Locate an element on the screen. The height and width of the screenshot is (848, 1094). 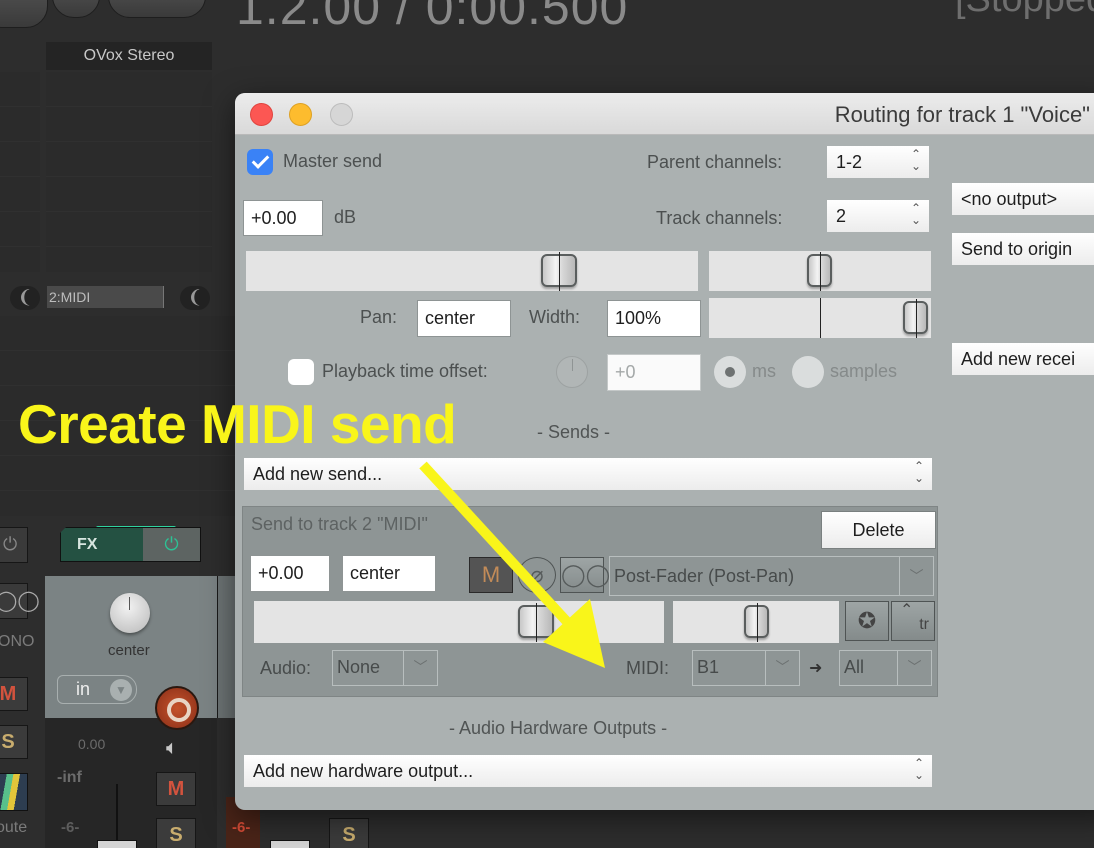
solo-button-2: S is located at coordinates (349, 833).